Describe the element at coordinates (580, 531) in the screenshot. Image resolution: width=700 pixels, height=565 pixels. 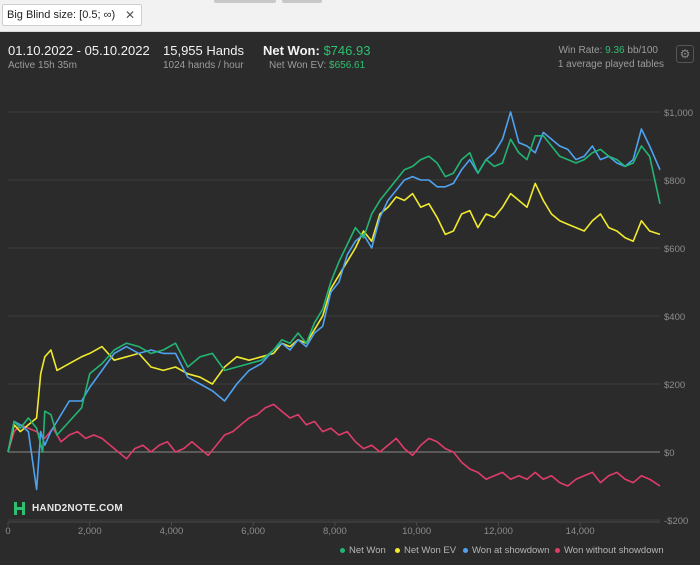
I see `x-tick-label: 14,000` at that location.